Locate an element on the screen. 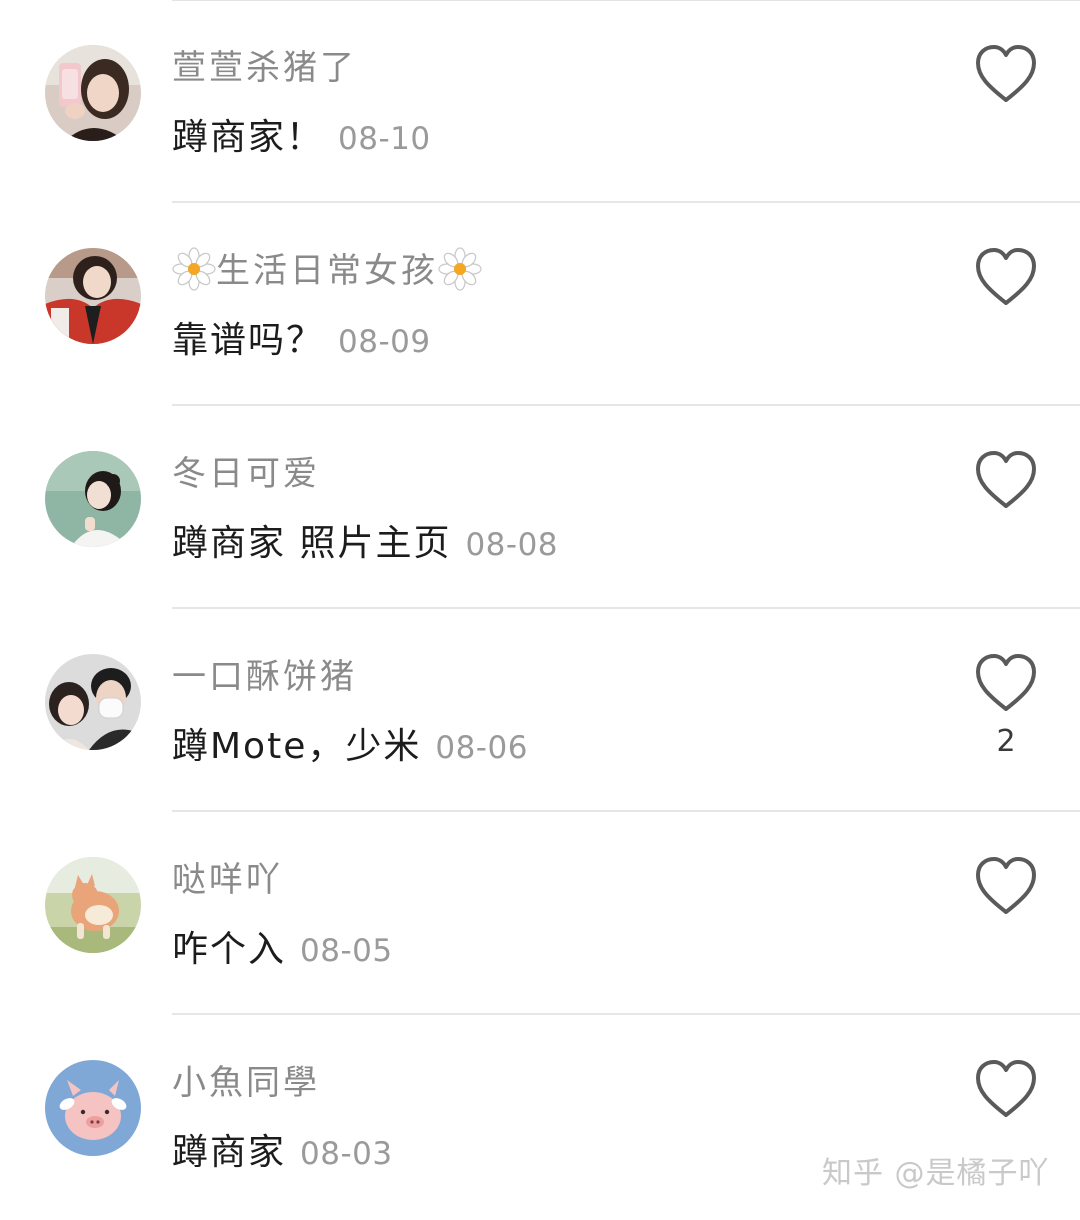  username: 萱萱杀猪了 is located at coordinates (264, 68).